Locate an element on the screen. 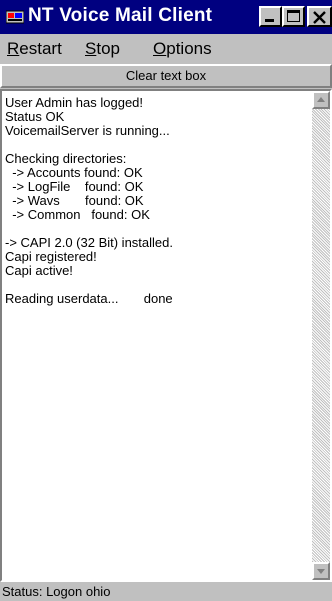  menu-restart-mnemonic: R is located at coordinates (13, 48).